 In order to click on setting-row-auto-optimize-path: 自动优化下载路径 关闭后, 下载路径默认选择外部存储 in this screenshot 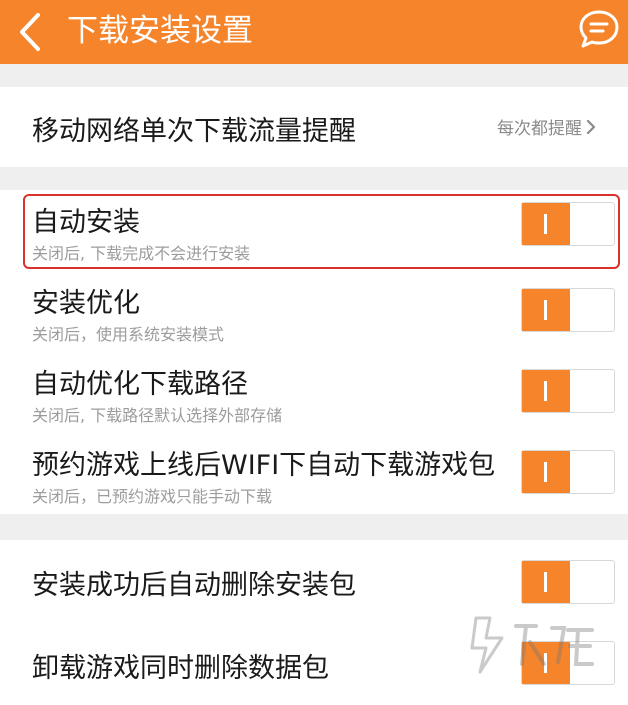, I will do `click(314, 392)`.